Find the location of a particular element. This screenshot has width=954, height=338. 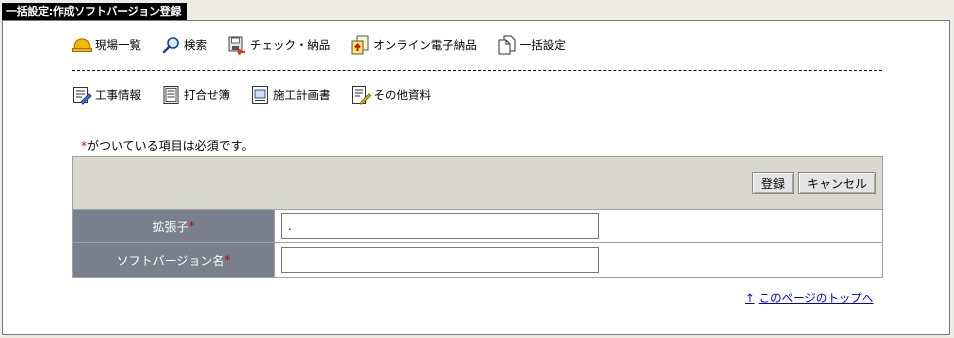

nav-meeting-log: 打合せ簿 is located at coordinates (195, 95).